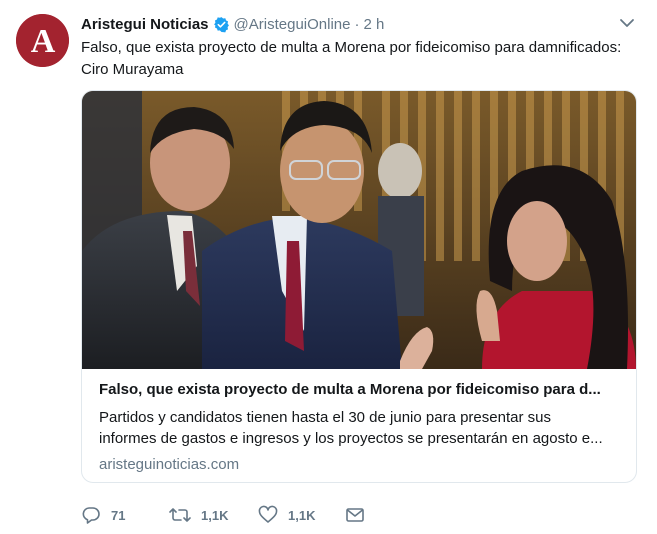  I want to click on author-handle: @AristeguiOnline, so click(292, 24).